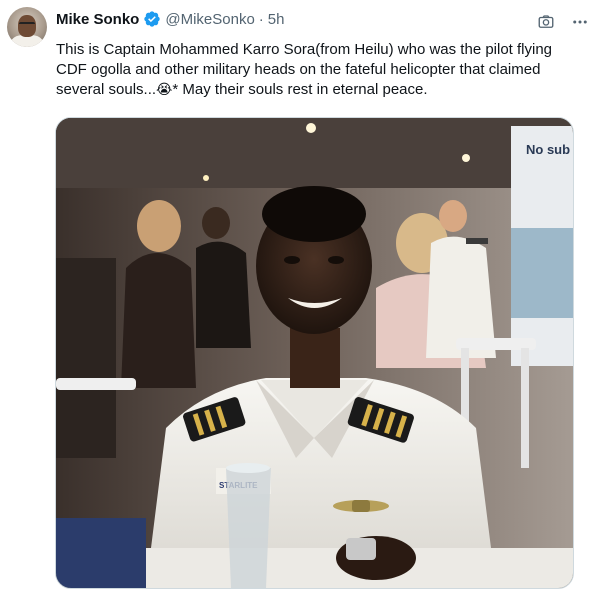  I want to click on more-options-icon, so click(580, 22).